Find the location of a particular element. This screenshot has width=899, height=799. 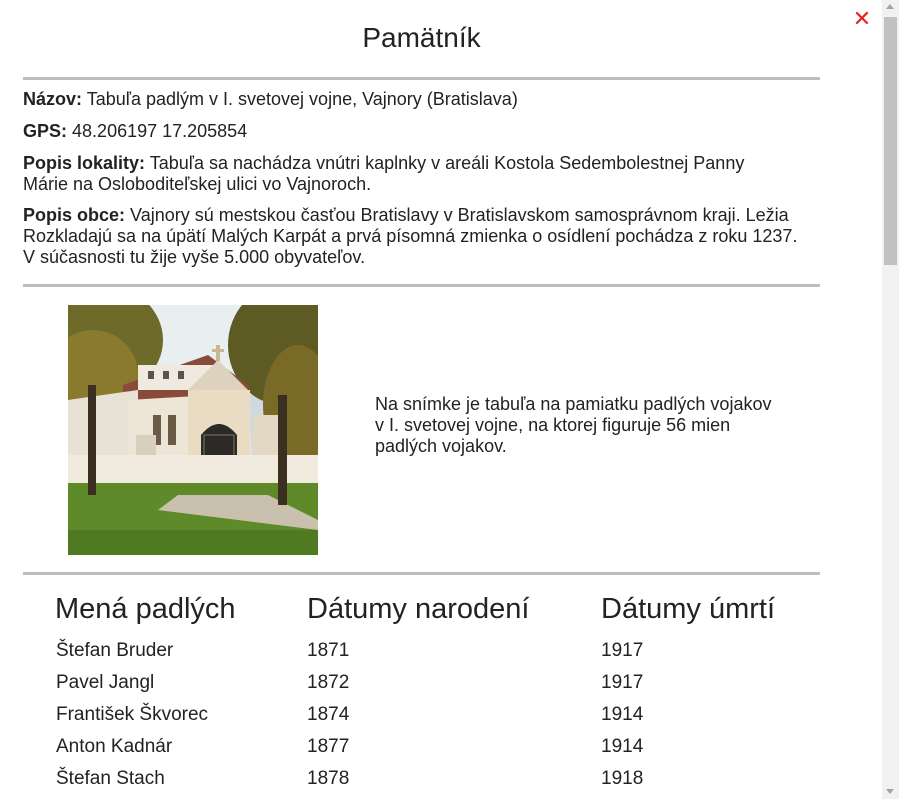

name-label: Názov: is located at coordinates (53, 99).